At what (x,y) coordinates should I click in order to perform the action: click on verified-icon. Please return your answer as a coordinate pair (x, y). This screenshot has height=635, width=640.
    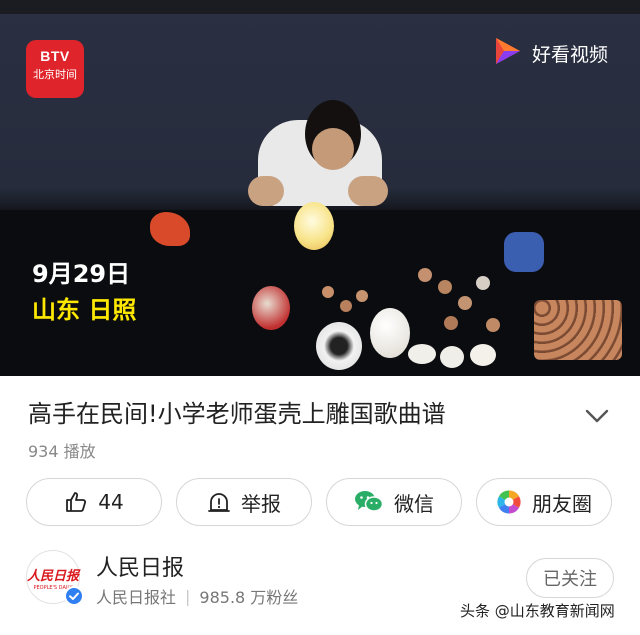
    Looking at the image, I should click on (74, 596).